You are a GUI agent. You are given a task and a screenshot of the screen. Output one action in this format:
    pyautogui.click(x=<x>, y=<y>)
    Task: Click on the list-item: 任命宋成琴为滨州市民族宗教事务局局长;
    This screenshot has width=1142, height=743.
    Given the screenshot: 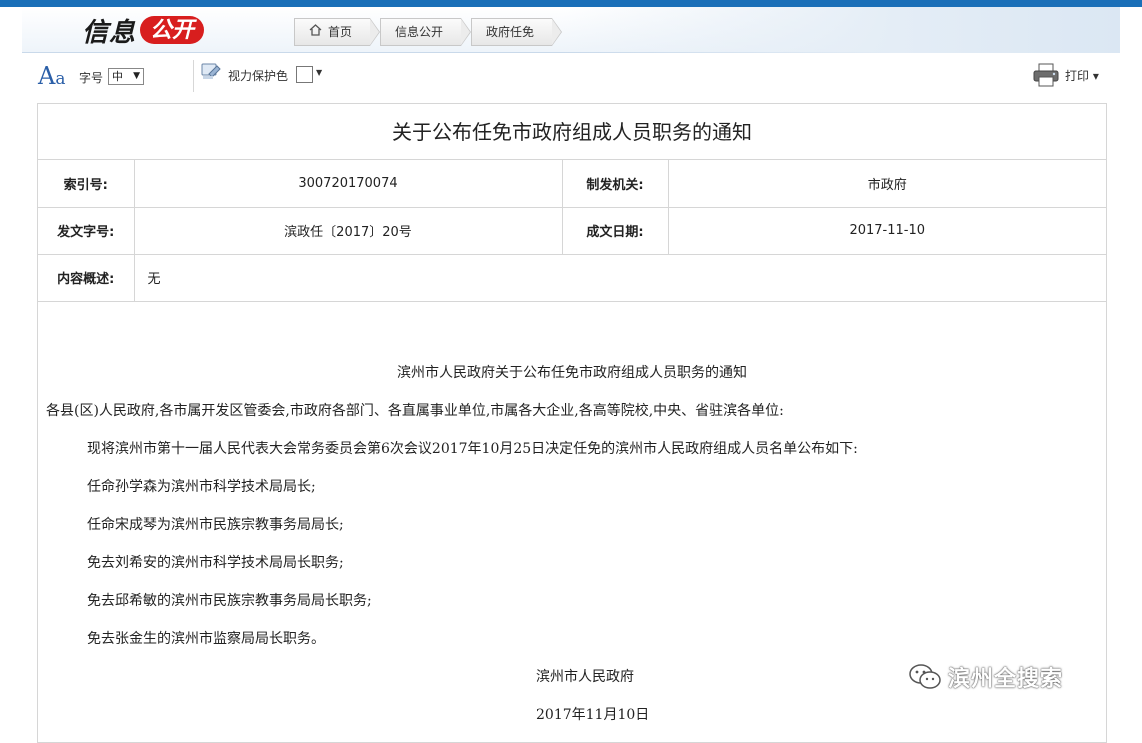 What is the action you would take?
    pyautogui.click(x=215, y=524)
    